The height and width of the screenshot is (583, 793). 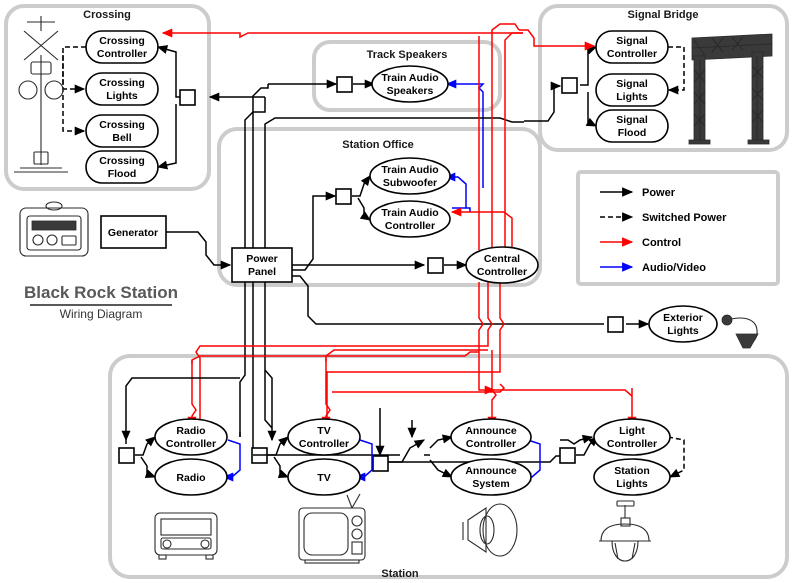 I want to click on node-train-audio-subwoofer-line1: Train Audio, so click(x=409, y=170).